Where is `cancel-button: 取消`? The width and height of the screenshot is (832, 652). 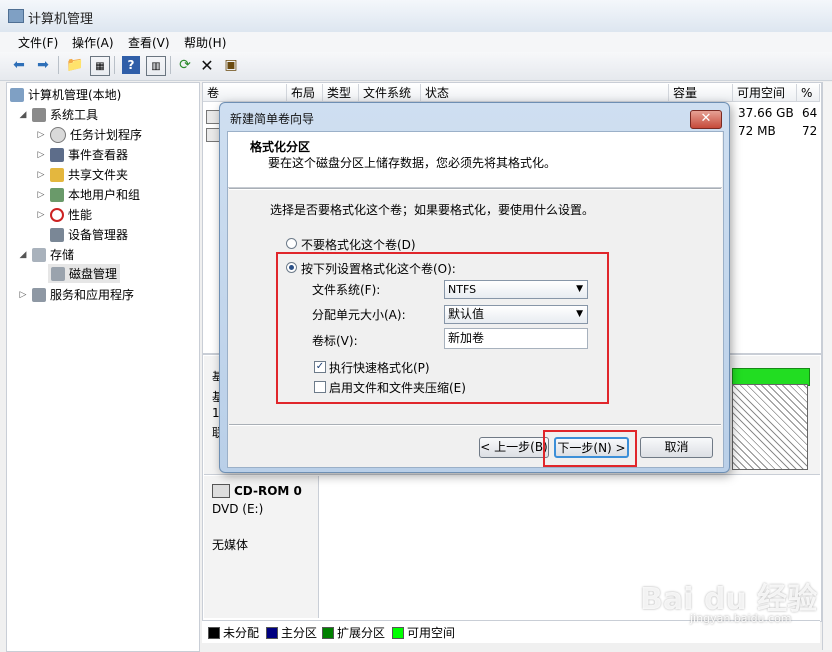
cancel-button: 取消 is located at coordinates (676, 447).